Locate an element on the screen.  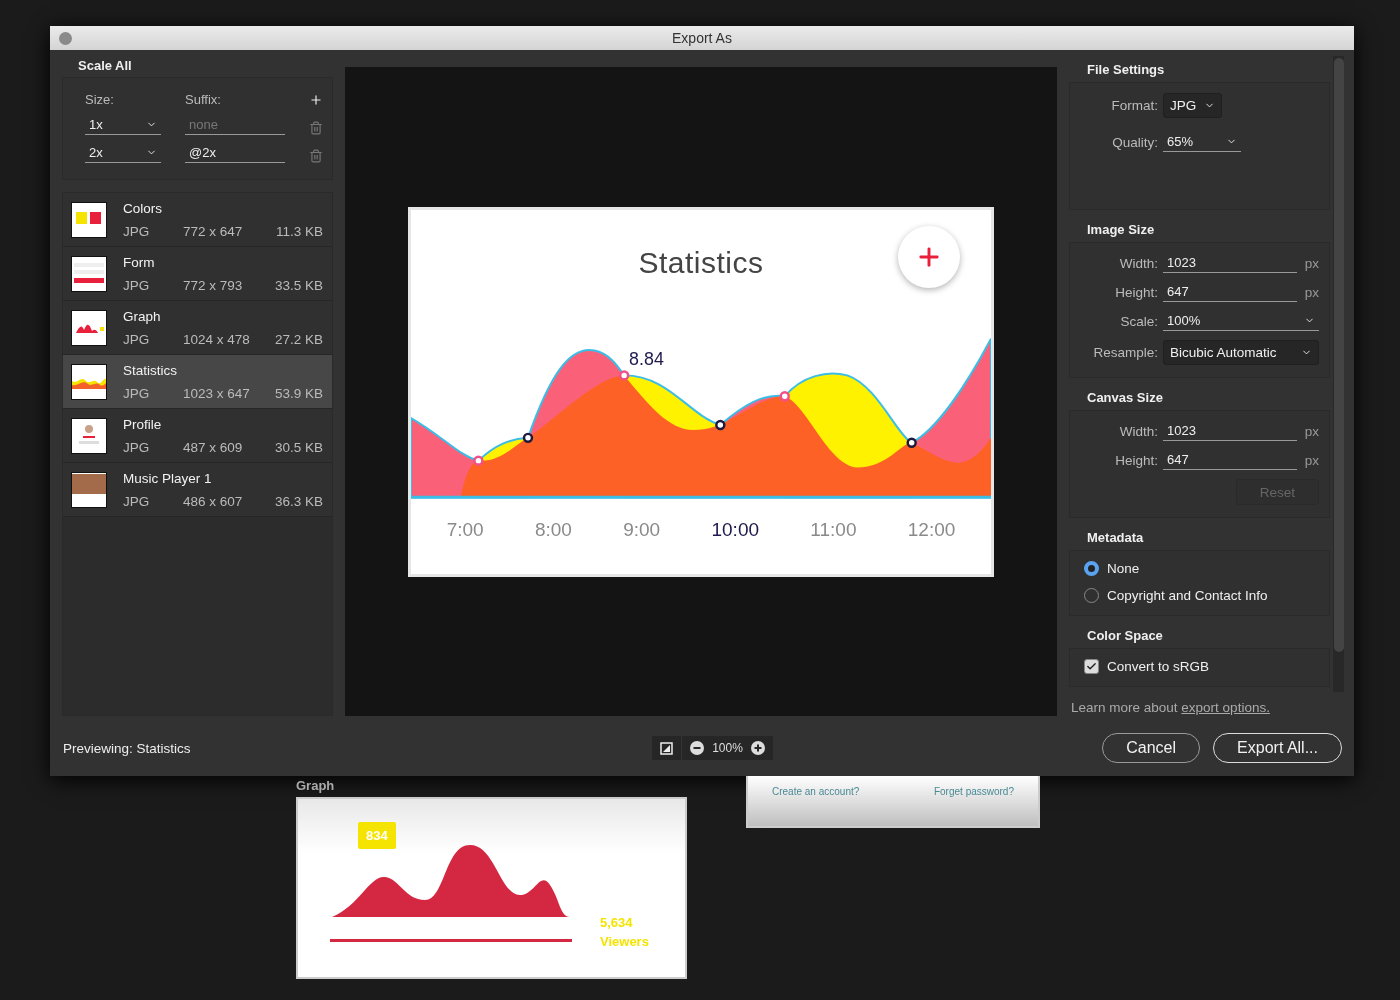
preview-title: Statistics is located at coordinates (701, 262).